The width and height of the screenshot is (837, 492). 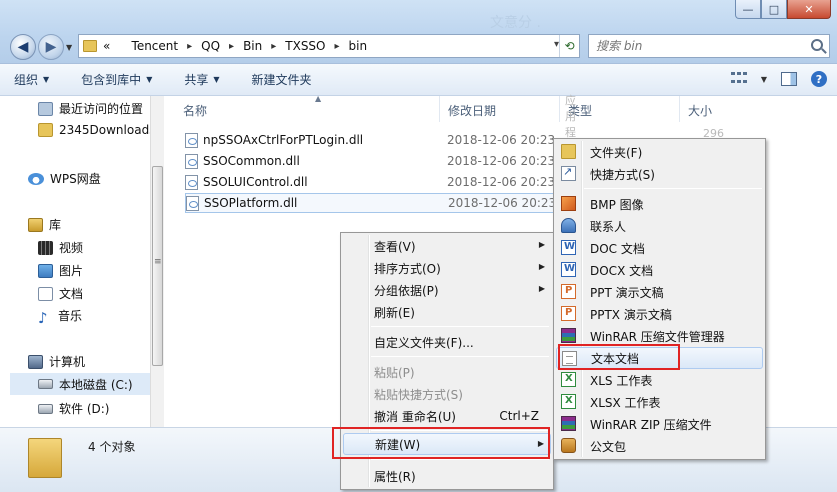 I want to click on sidebar-item-music: ♪ 音乐, so click(x=60, y=316).